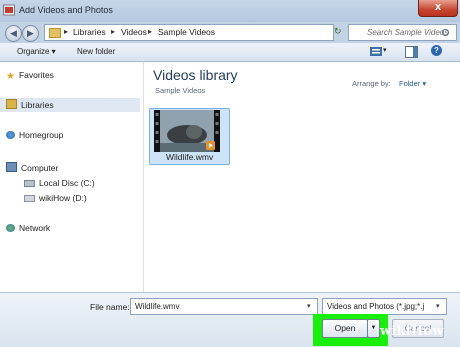  What do you see at coordinates (338, 31) in the screenshot?
I see `refresh-icon: ↻` at bounding box center [338, 31].